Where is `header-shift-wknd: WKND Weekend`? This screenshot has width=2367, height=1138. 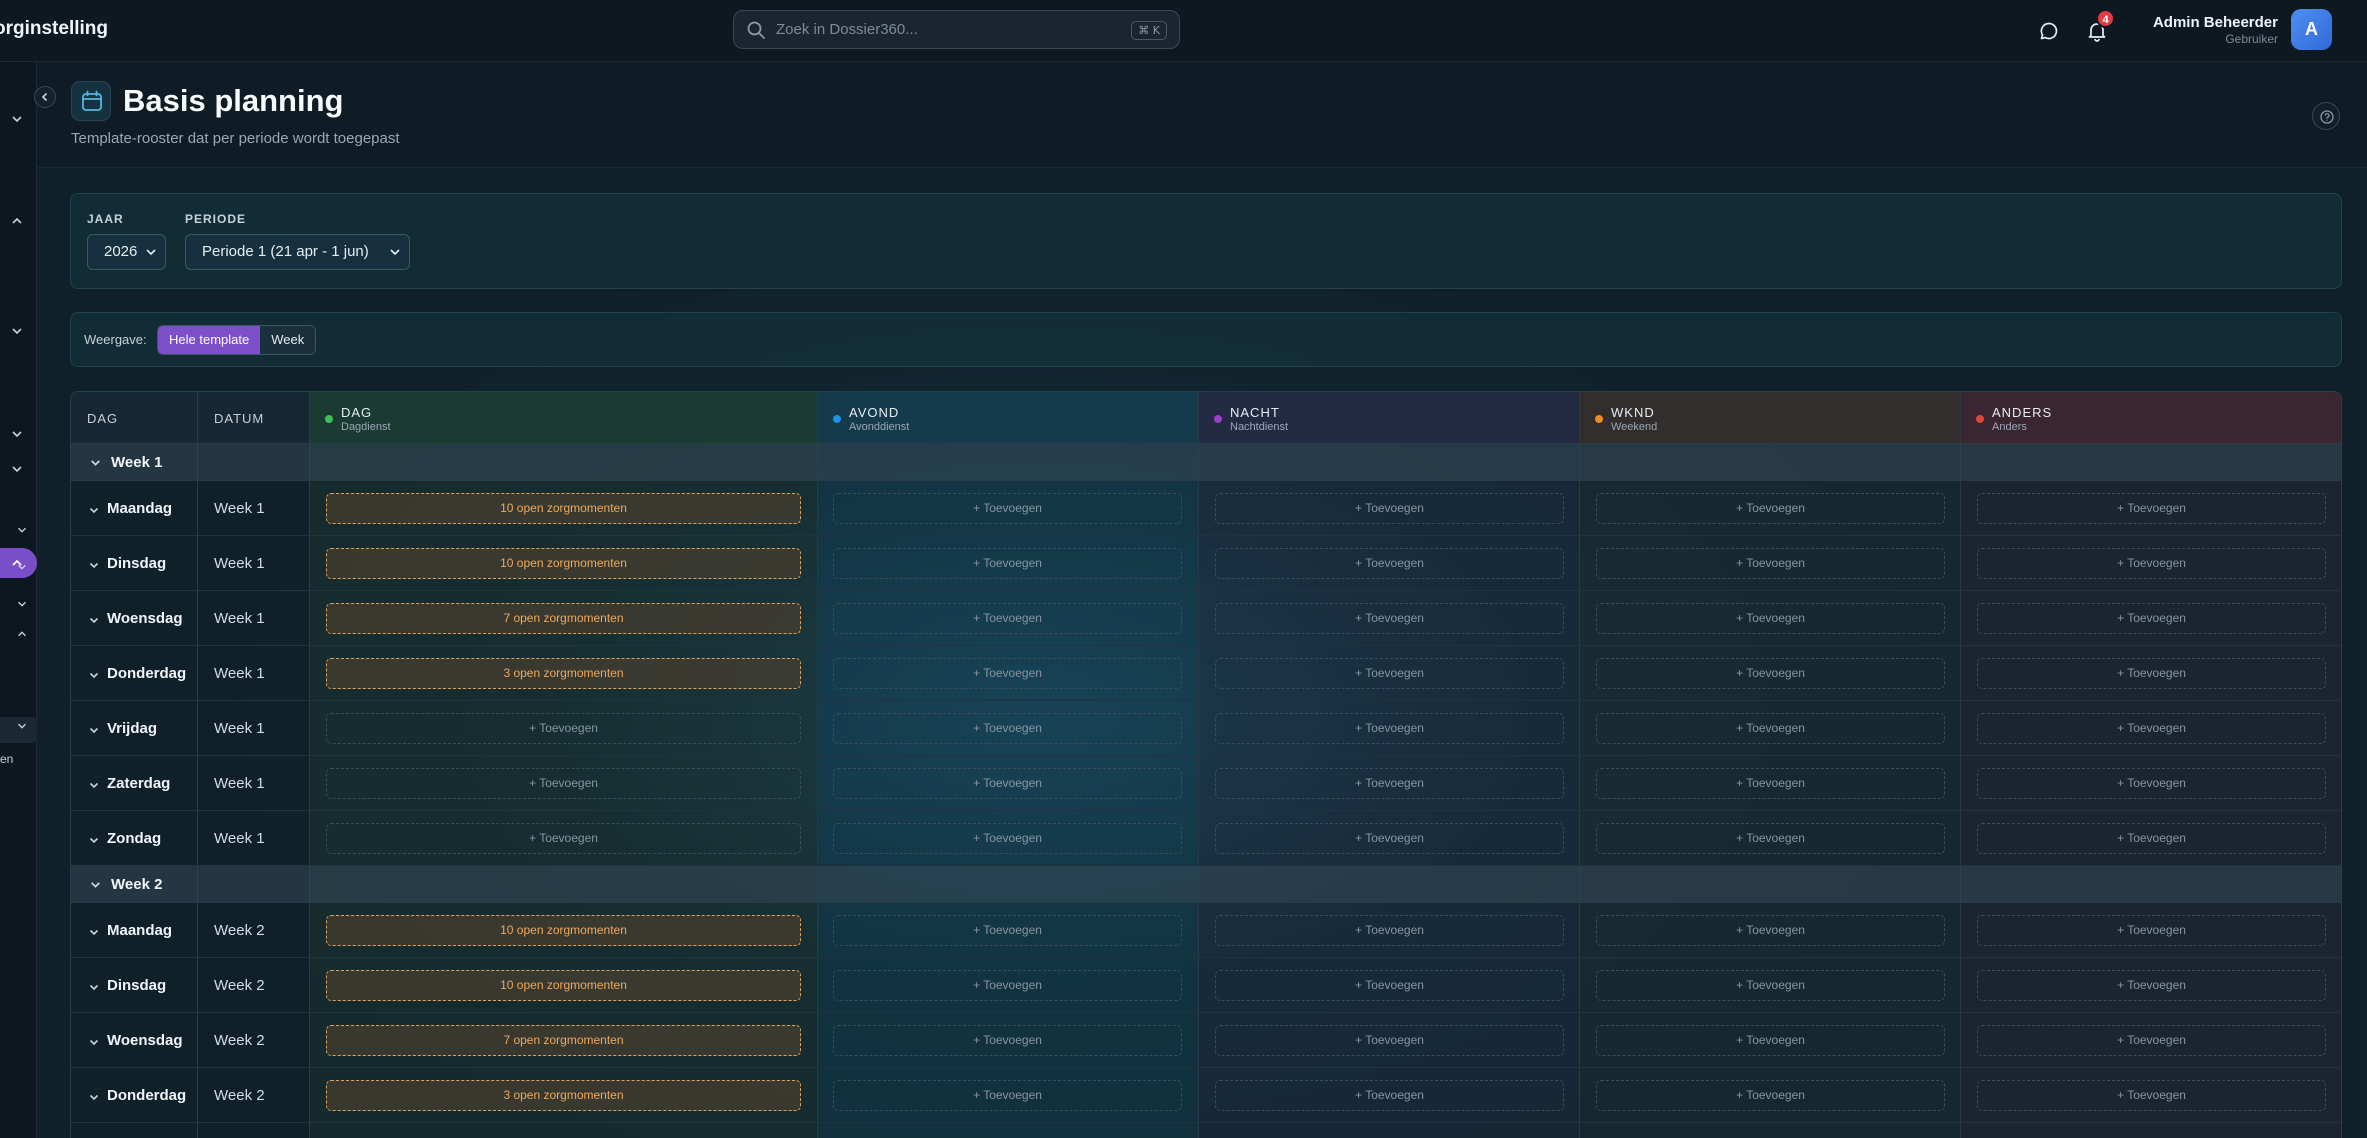 header-shift-wknd: WKND Weekend is located at coordinates (1770, 418).